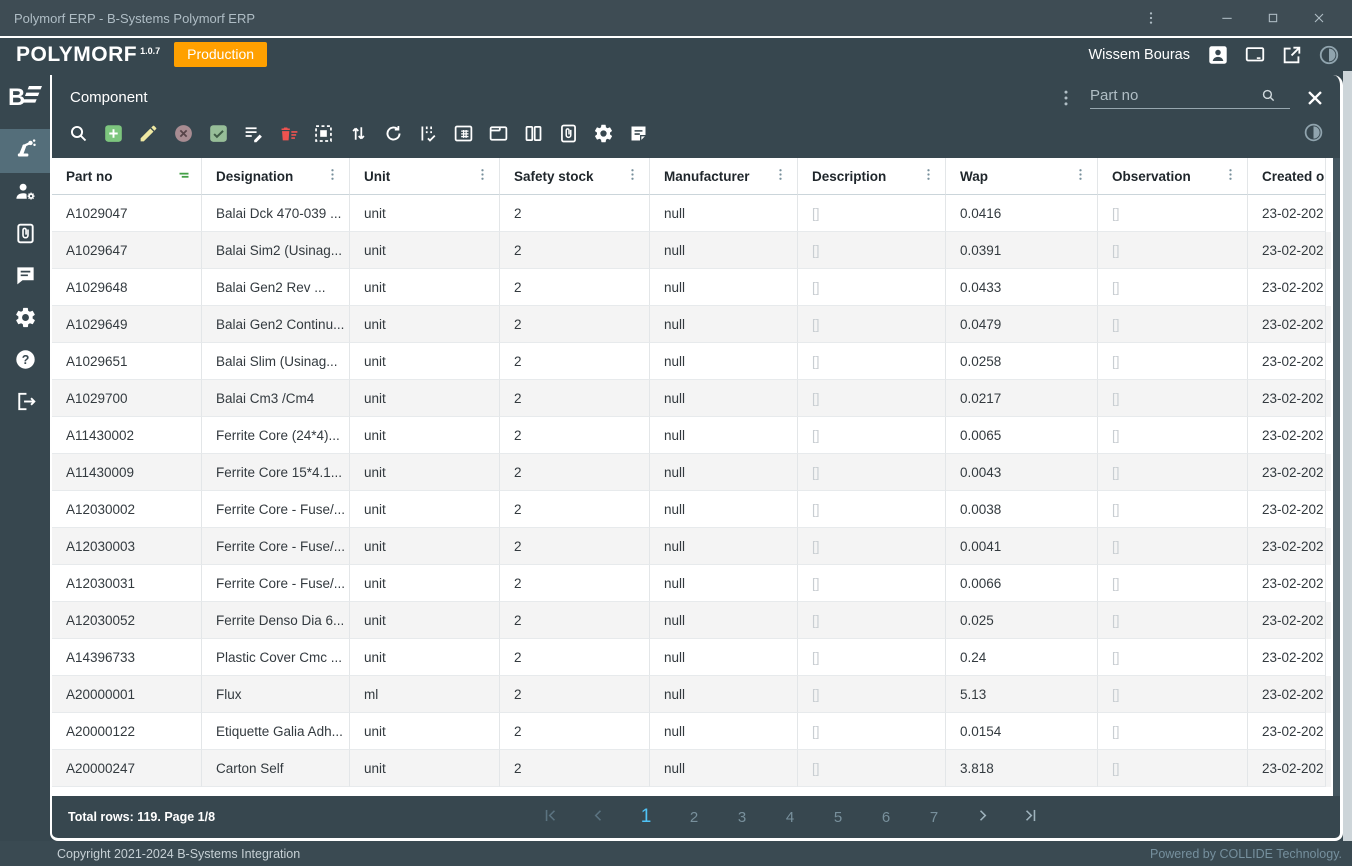 The width and height of the screenshot is (1352, 866). Describe the element at coordinates (1255, 55) in the screenshot. I see `display-mode-button` at that location.